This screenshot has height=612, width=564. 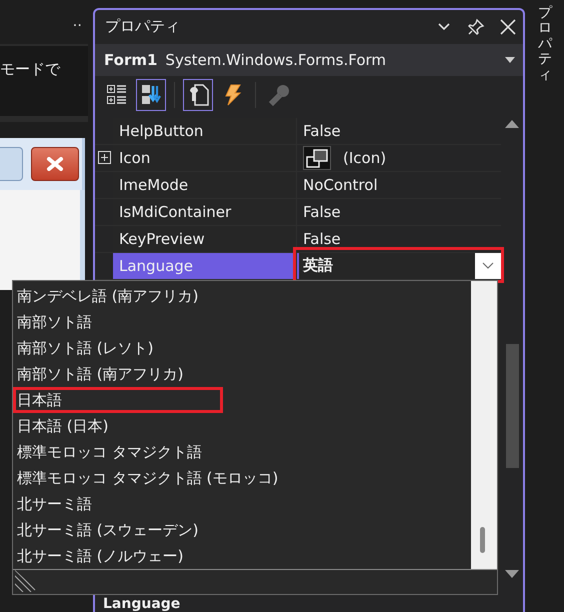 What do you see at coordinates (484, 425) in the screenshot?
I see `scrollbar` at bounding box center [484, 425].